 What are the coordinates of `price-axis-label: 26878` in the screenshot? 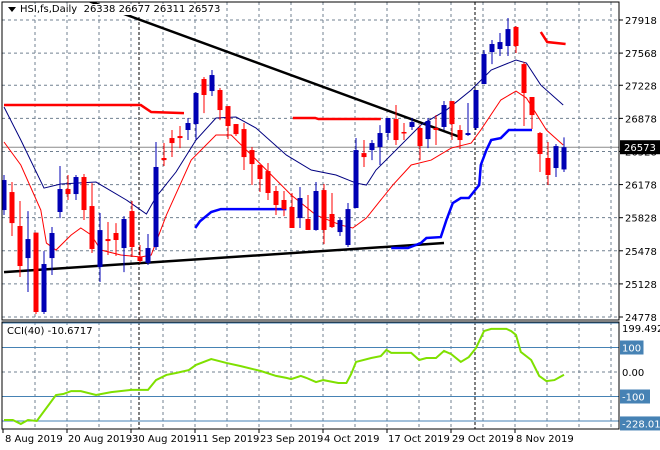 It's located at (641, 119).